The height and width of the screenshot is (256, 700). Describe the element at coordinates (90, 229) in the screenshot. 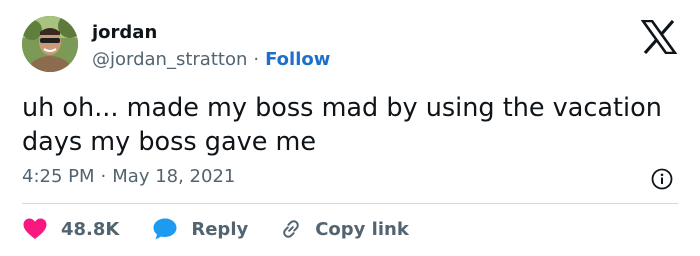

I see `like-count: 48.8K` at that location.